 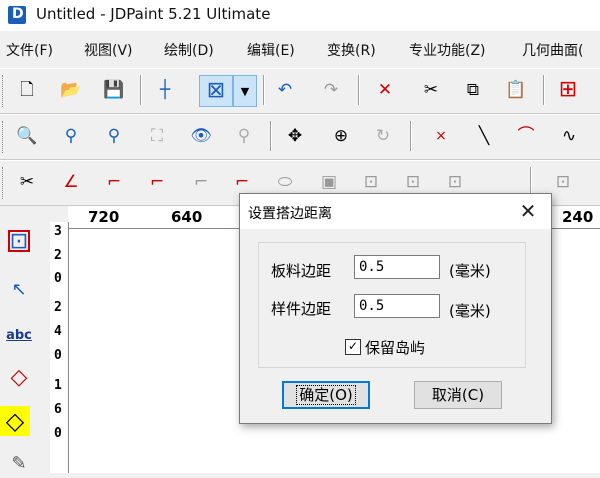 What do you see at coordinates (447, 50) in the screenshot?
I see `menu-professional: 专业功能(Z)` at bounding box center [447, 50].